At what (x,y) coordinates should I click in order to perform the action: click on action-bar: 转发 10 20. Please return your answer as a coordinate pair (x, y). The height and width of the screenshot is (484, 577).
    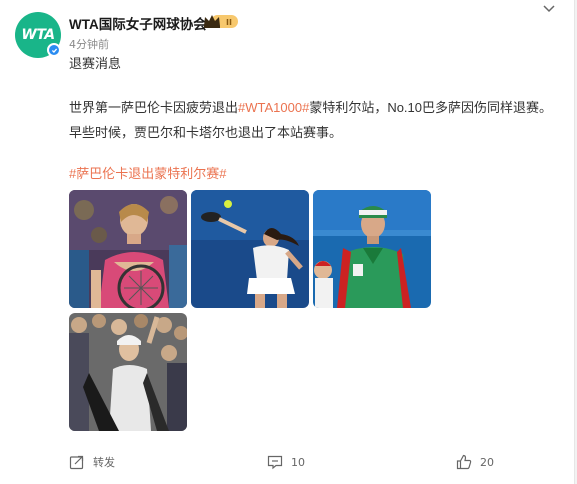
    Looking at the image, I should click on (287, 462).